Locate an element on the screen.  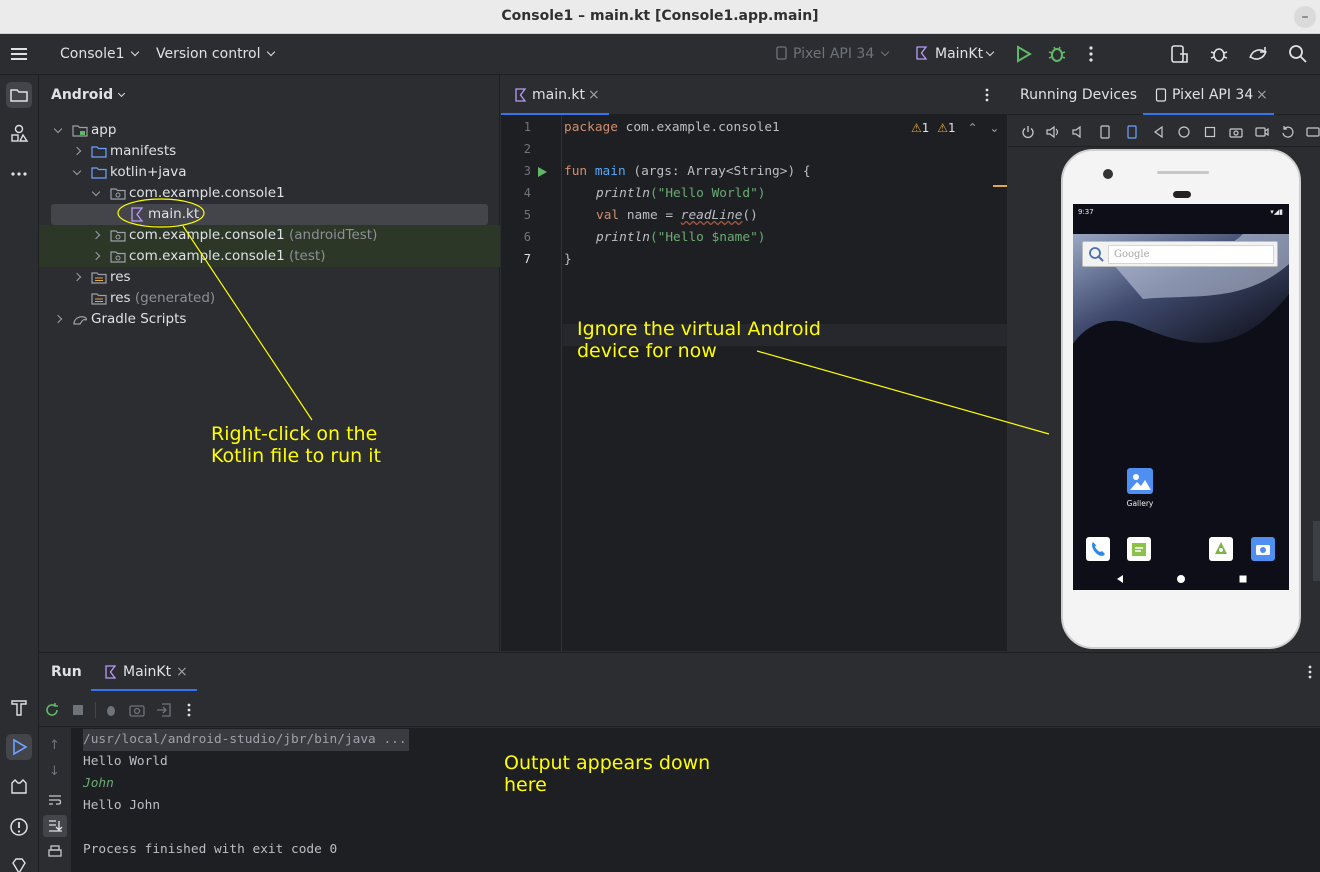
play-store-icon is located at coordinates (1221, 549).